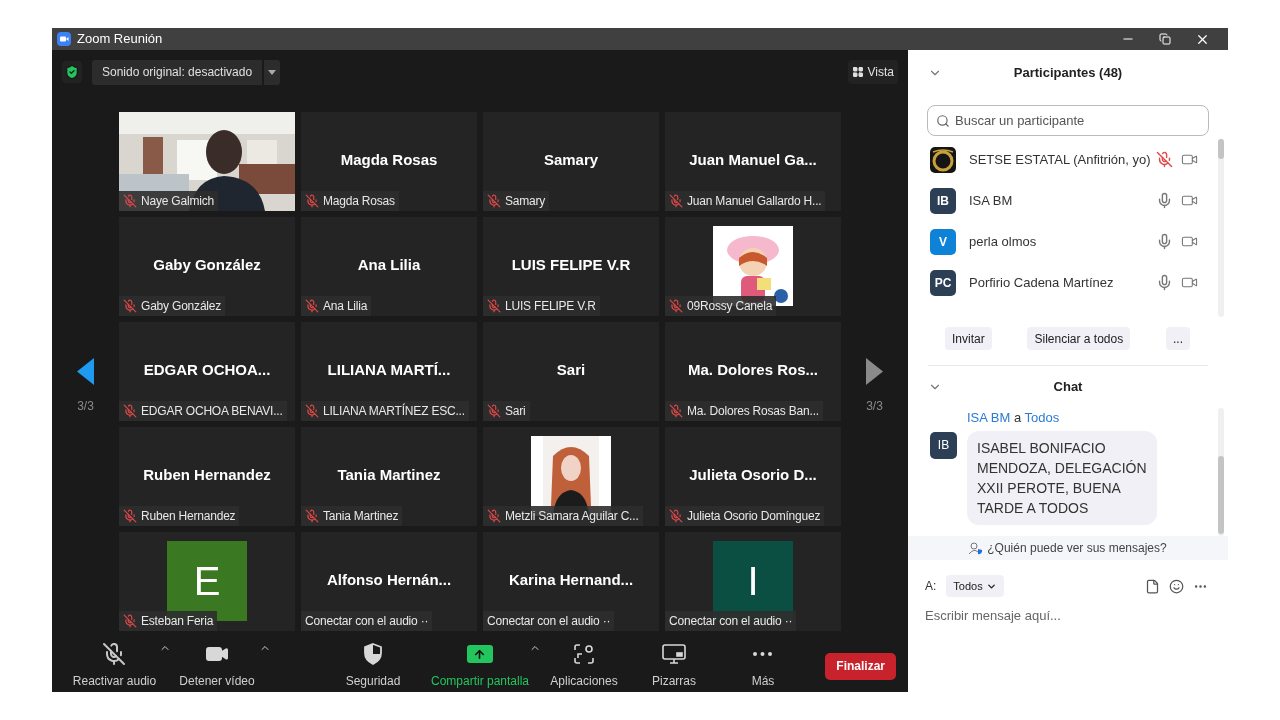  What do you see at coordinates (479, 666) in the screenshot?
I see `toolbar-button: Compartir pantalla` at bounding box center [479, 666].